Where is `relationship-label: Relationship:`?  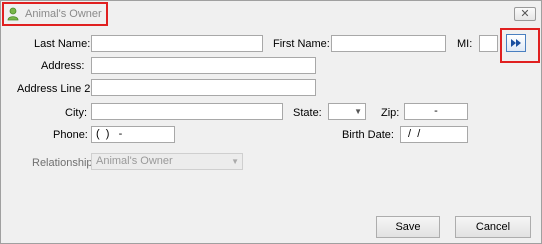
relationship-label: Relationship: is located at coordinates (64, 163).